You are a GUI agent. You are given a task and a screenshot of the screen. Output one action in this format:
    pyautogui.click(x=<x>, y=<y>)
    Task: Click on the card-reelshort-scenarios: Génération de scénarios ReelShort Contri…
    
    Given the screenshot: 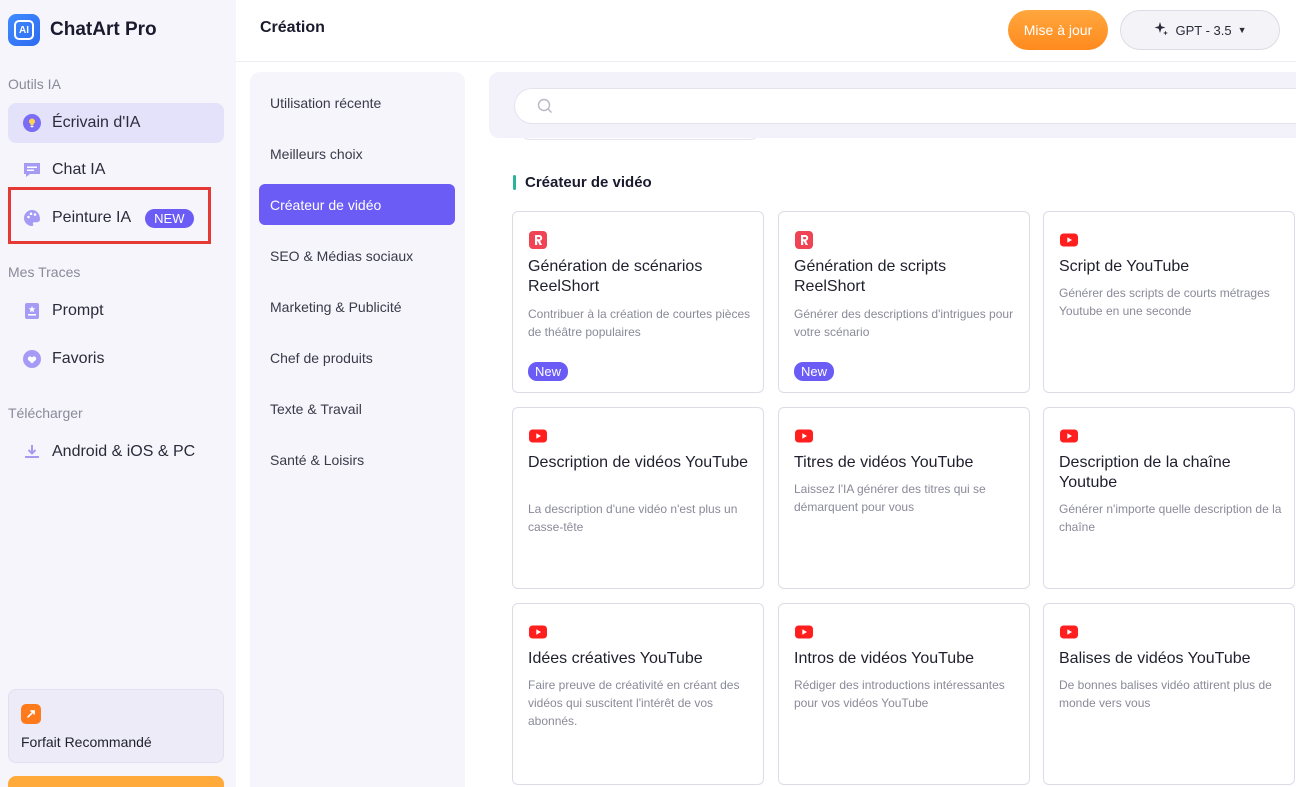 What is the action you would take?
    pyautogui.click(x=638, y=302)
    